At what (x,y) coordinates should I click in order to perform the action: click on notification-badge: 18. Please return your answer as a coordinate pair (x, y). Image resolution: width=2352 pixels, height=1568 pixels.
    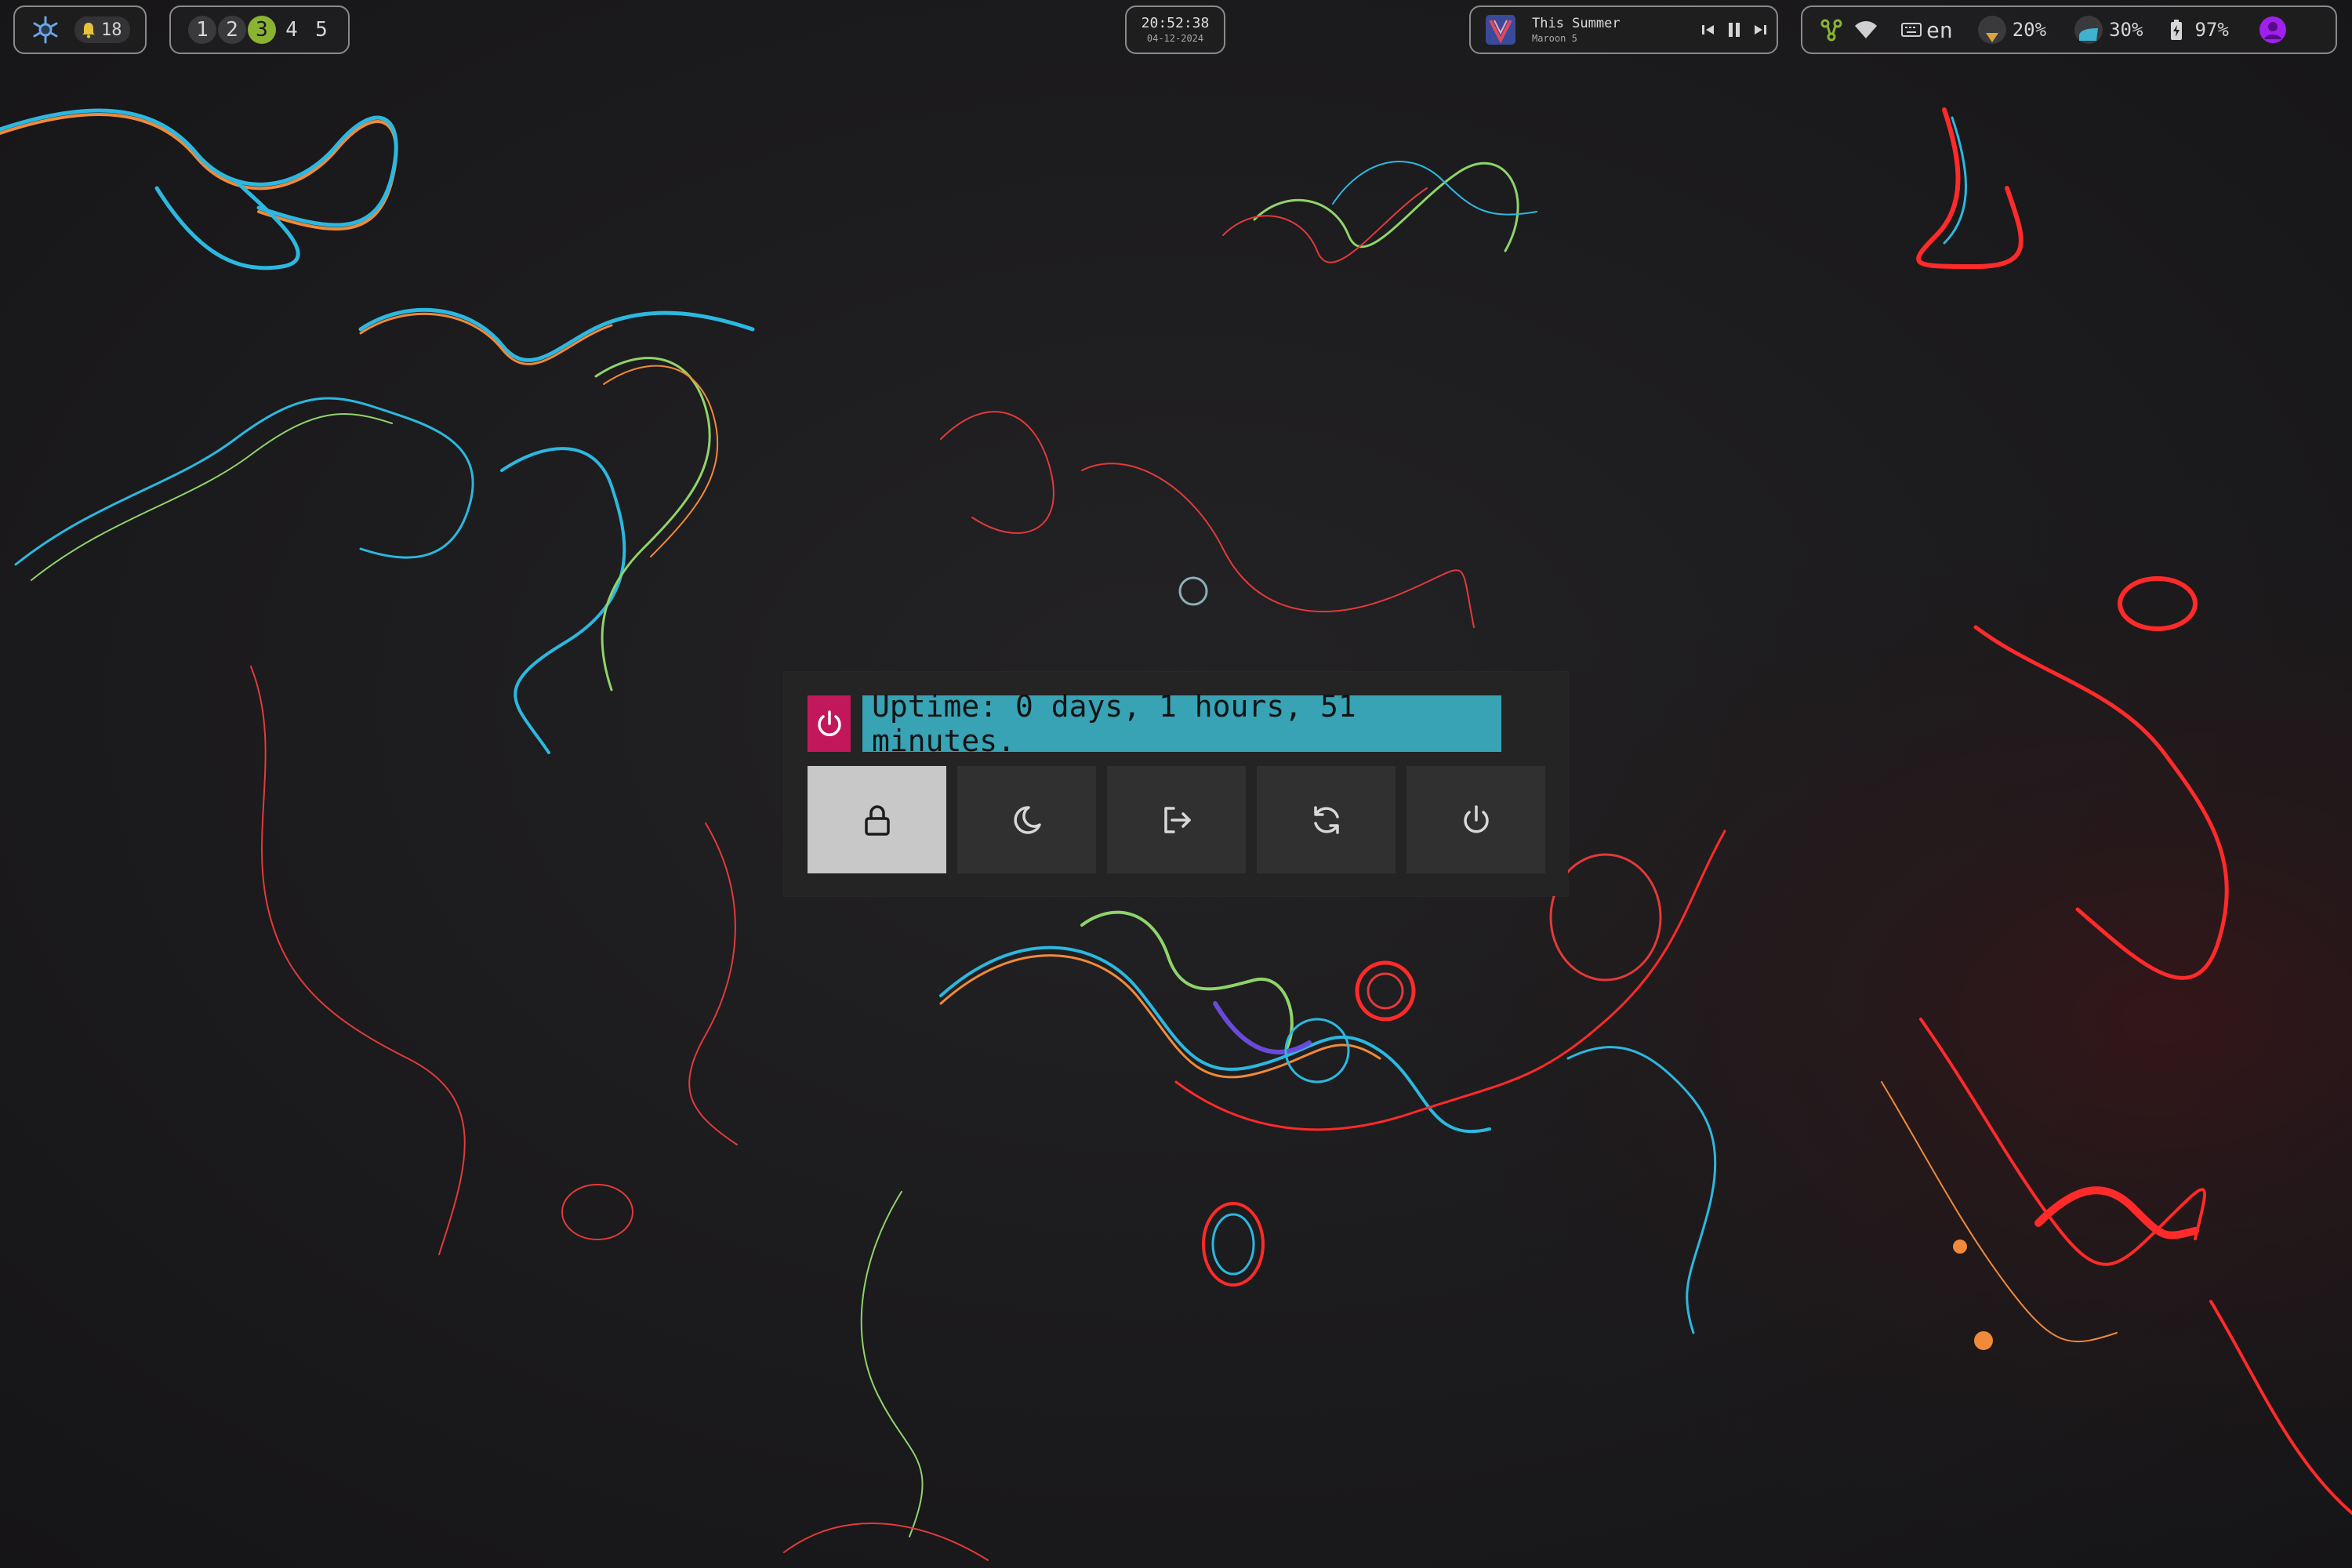
    Looking at the image, I should click on (102, 29).